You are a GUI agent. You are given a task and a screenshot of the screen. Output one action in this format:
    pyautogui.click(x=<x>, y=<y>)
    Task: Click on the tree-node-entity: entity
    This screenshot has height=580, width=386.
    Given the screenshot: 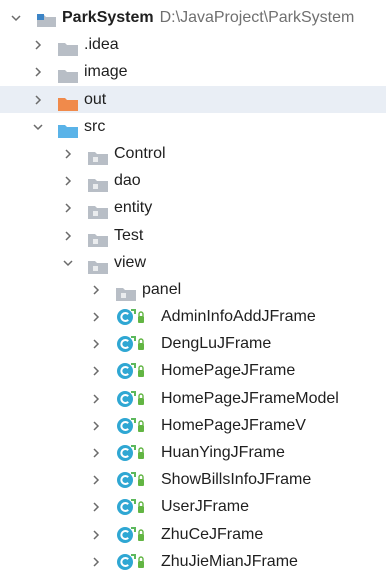 What is the action you would take?
    pyautogui.click(x=193, y=207)
    